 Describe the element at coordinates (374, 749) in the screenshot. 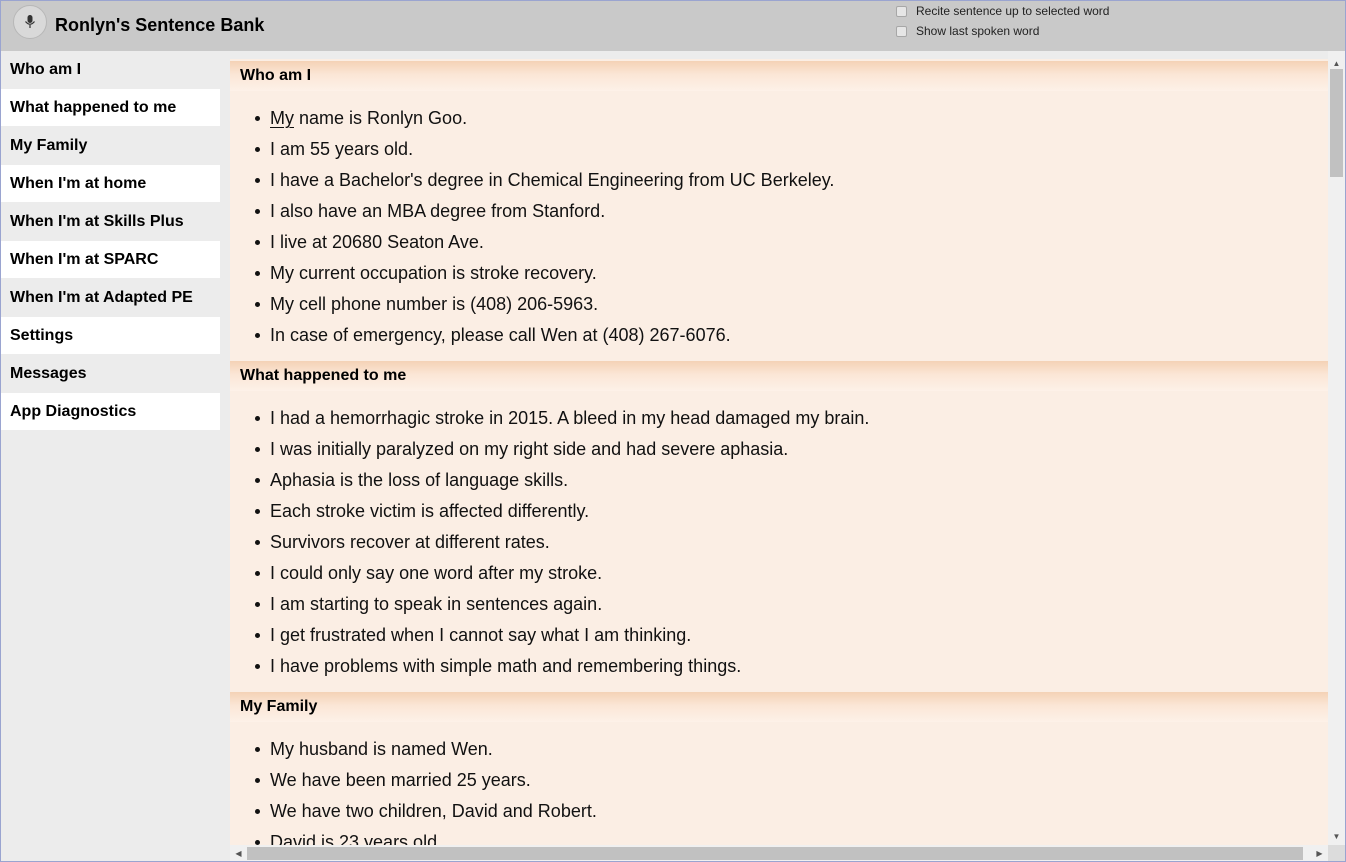

I see `sentence-item: My husband is named Wen.` at that location.